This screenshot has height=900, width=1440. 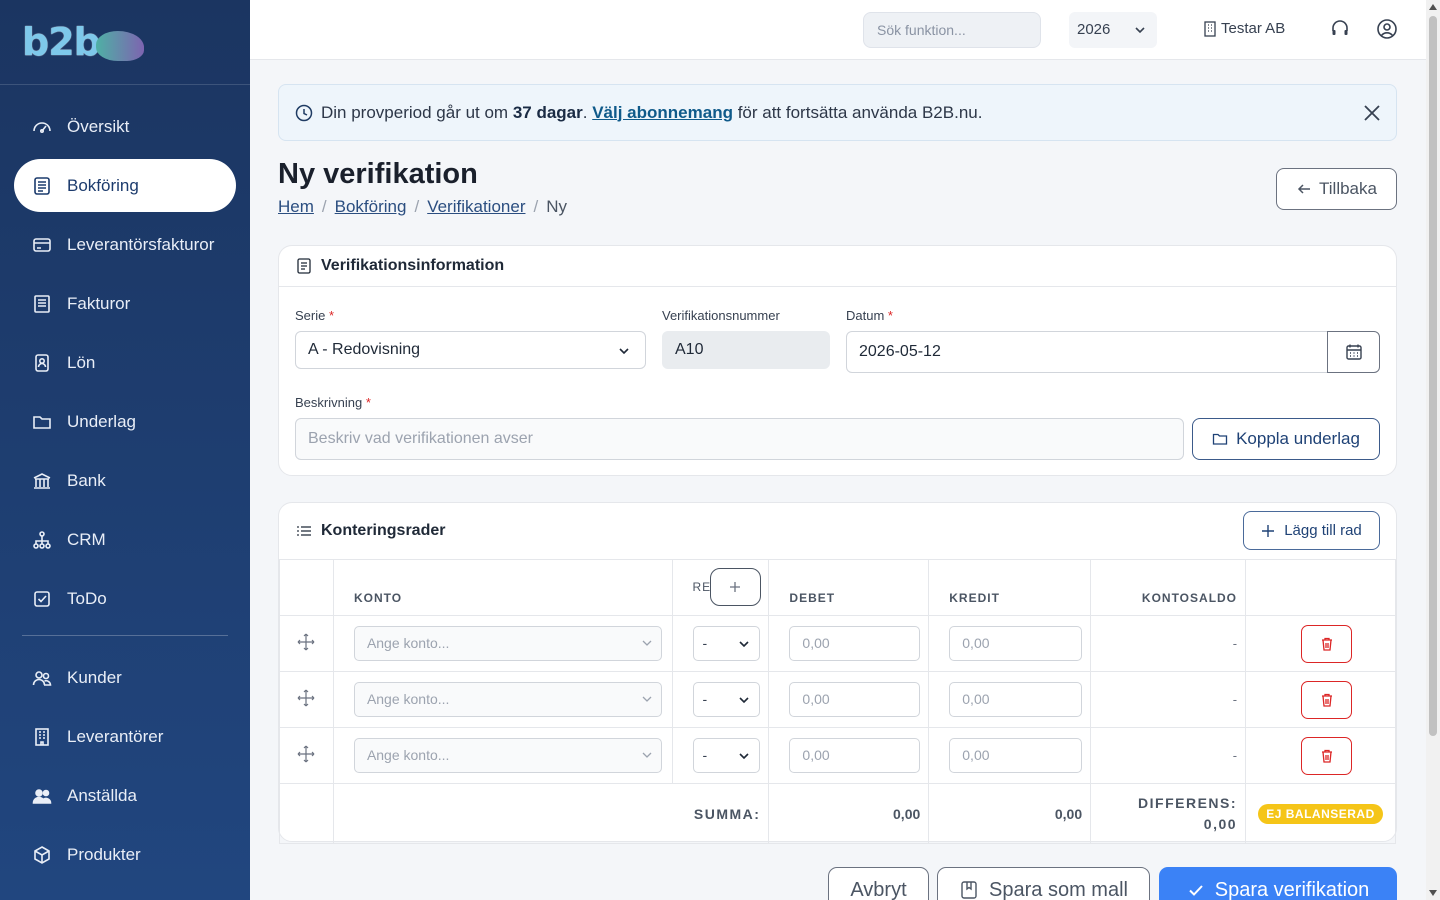 I want to click on sidebar-item-fakturor: Fakturor, so click(x=125, y=303).